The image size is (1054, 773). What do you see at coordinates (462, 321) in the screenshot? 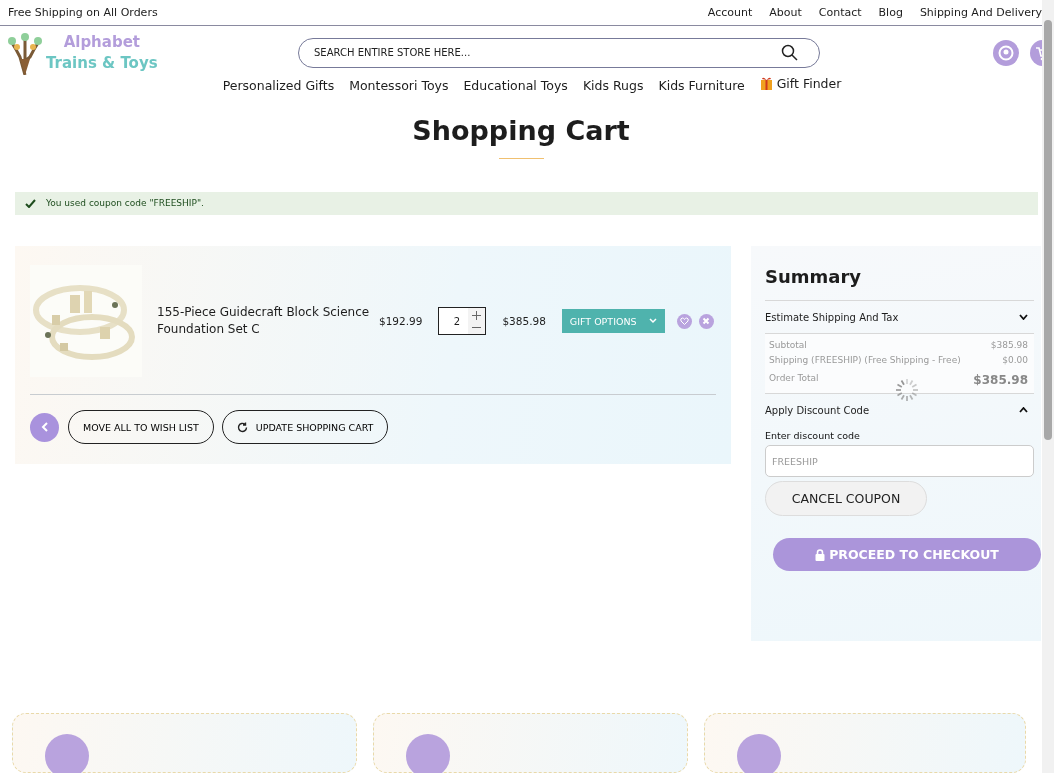
I see `quantity-field: 2` at bounding box center [462, 321].